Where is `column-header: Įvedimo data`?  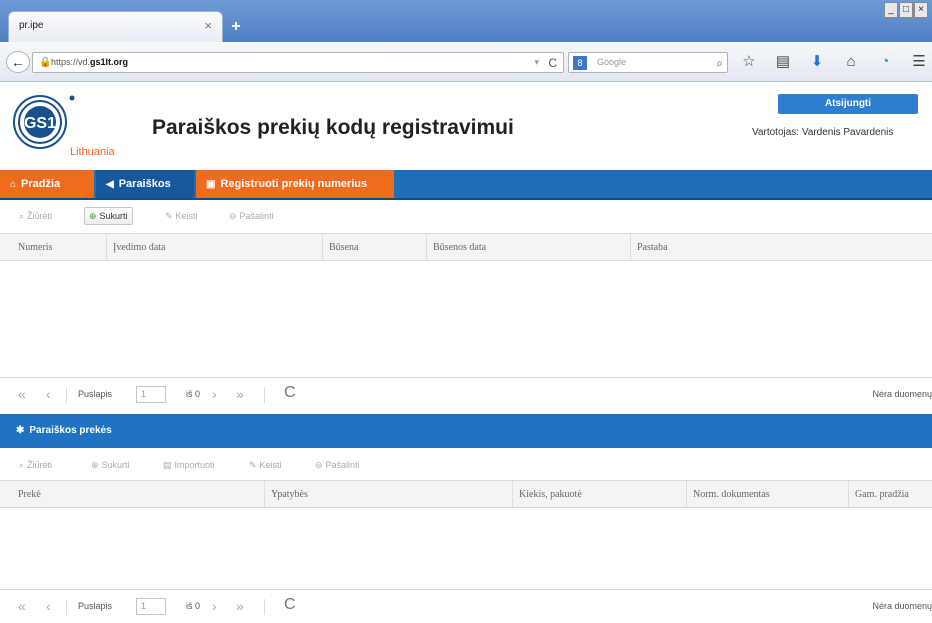 column-header: Įvedimo data is located at coordinates (214, 247).